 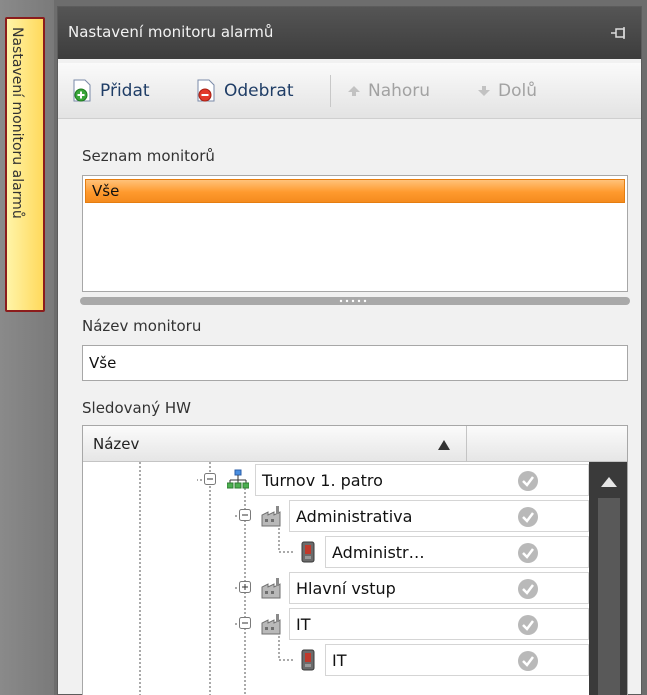 I want to click on sort-ascending-icon, so click(x=444, y=445).